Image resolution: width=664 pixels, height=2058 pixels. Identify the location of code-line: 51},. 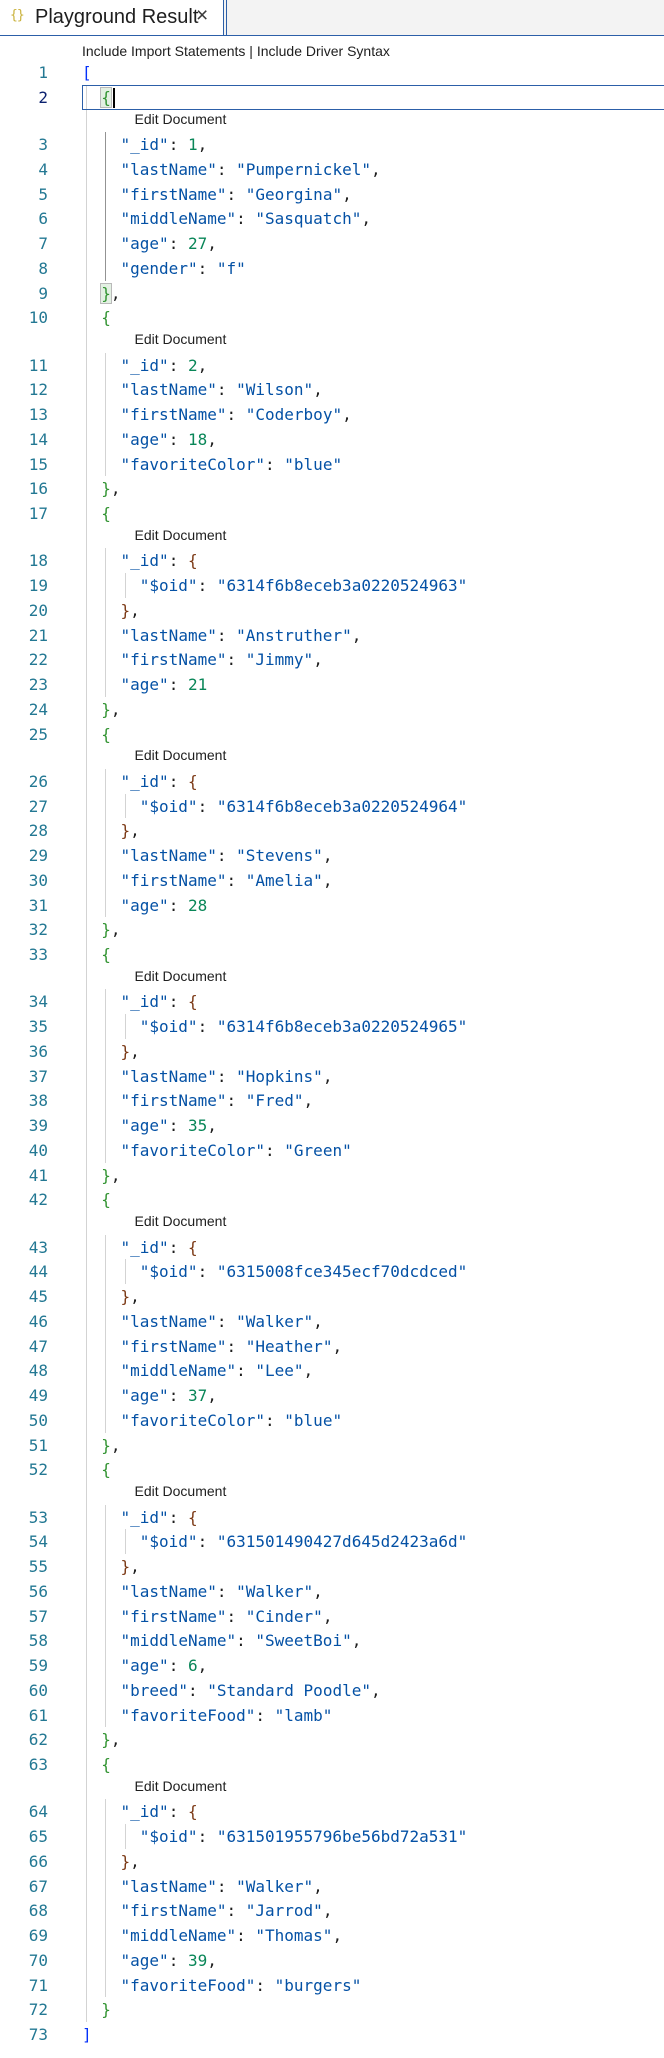
(332, 1445).